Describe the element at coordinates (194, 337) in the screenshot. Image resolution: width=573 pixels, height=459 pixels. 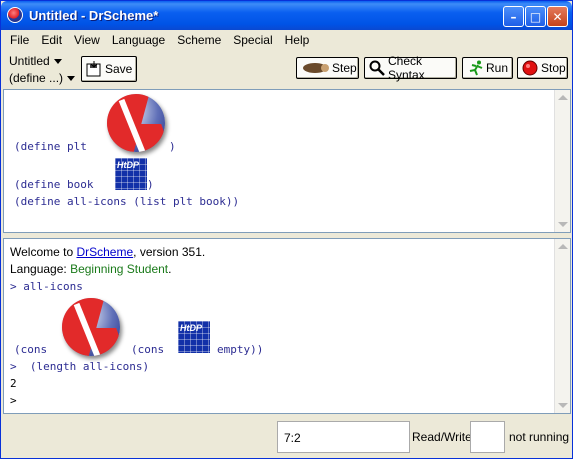
I see `htdp-book-result: HtDP` at that location.